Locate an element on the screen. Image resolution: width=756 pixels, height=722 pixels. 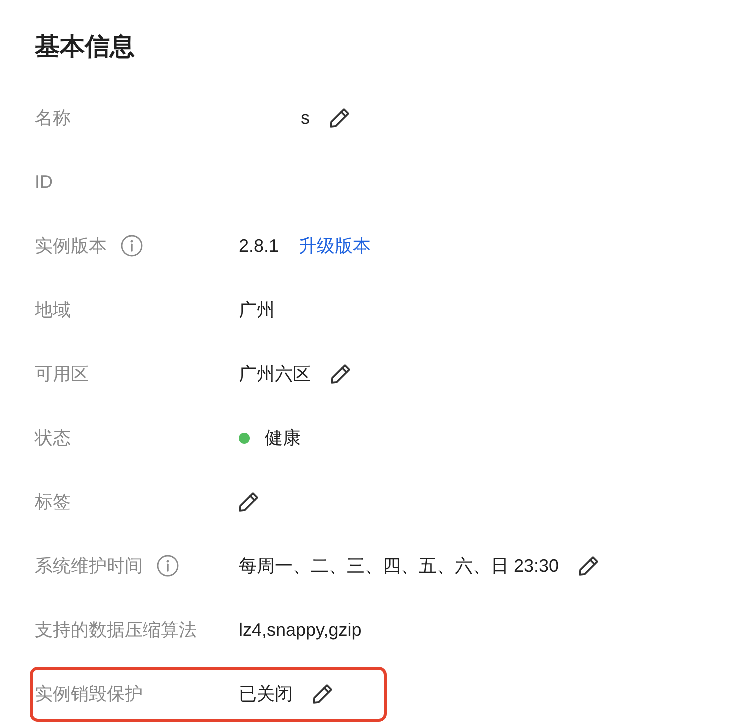
field-label: 实例版本 is located at coordinates (71, 246).